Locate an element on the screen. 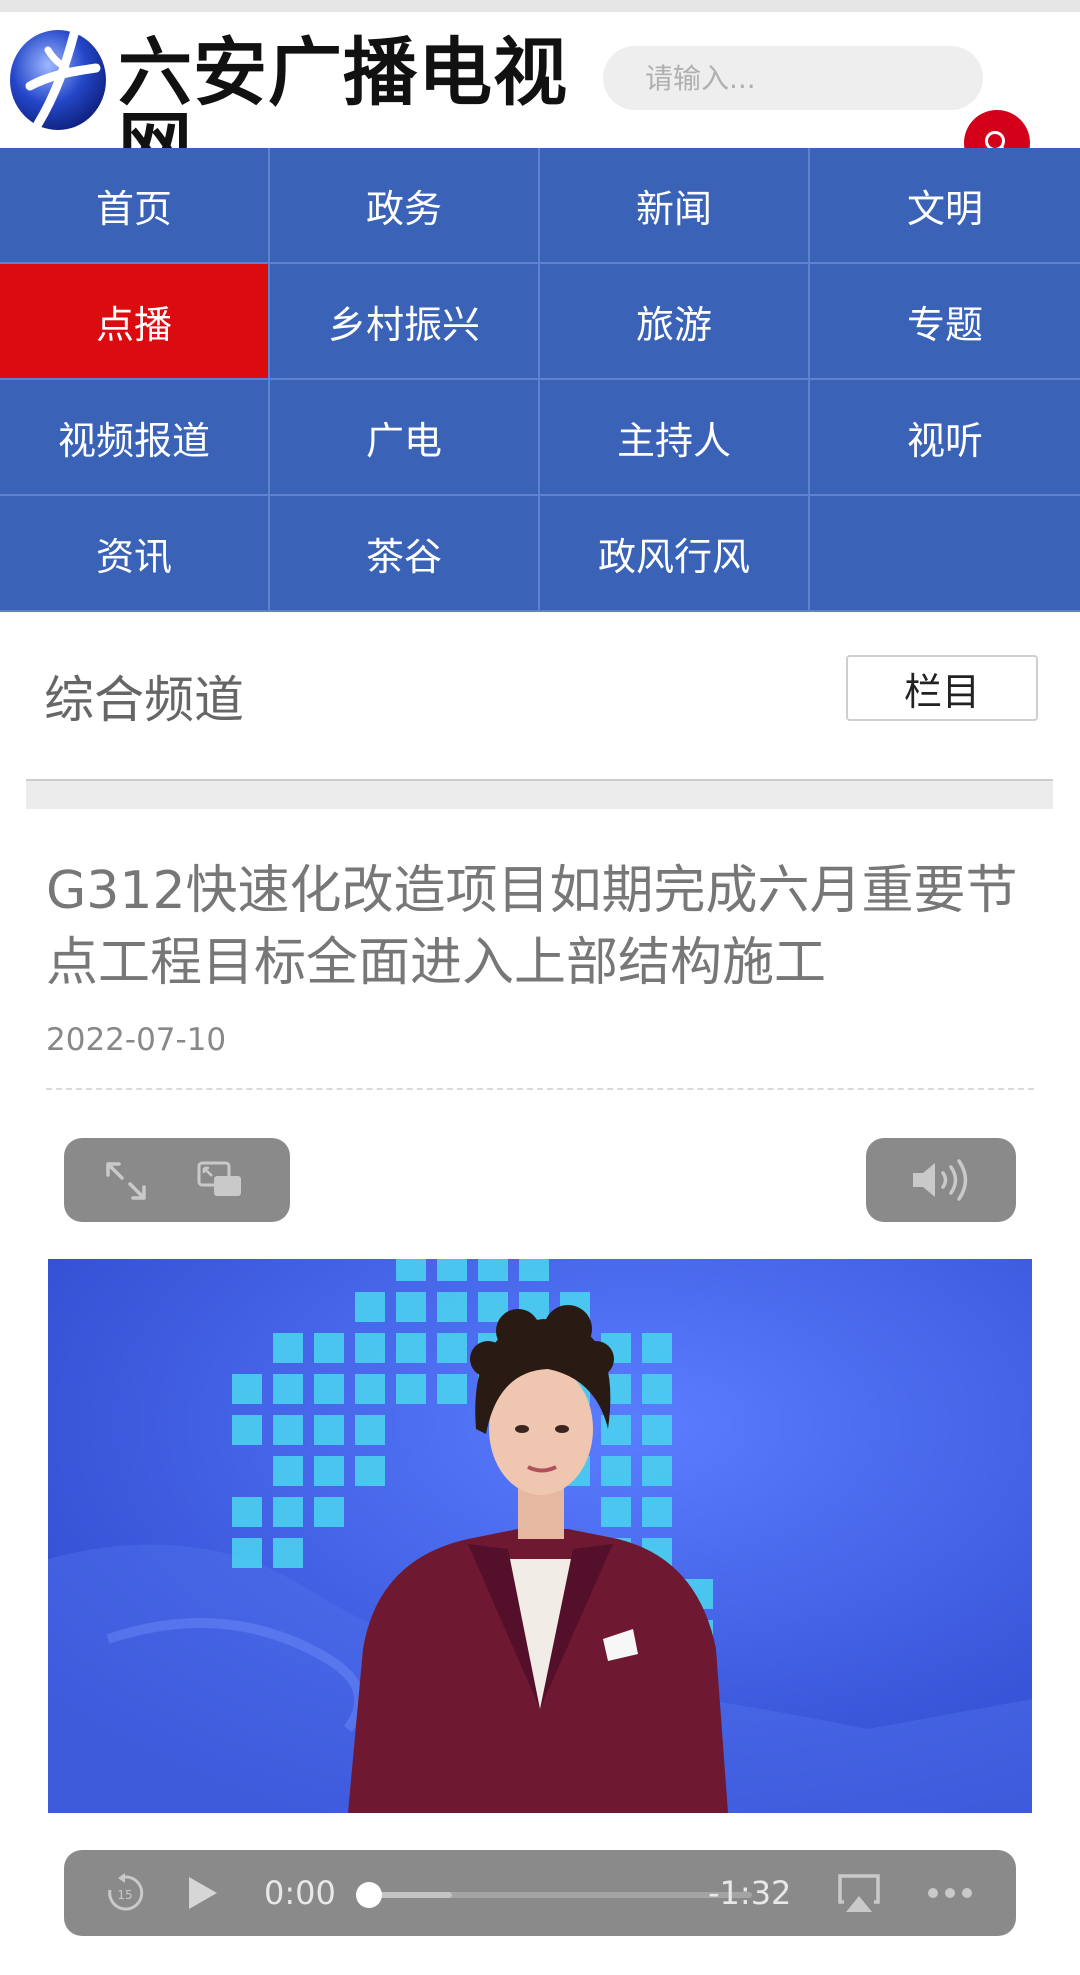 This screenshot has height=1975, width=1080. top-strip is located at coordinates (540, 6).